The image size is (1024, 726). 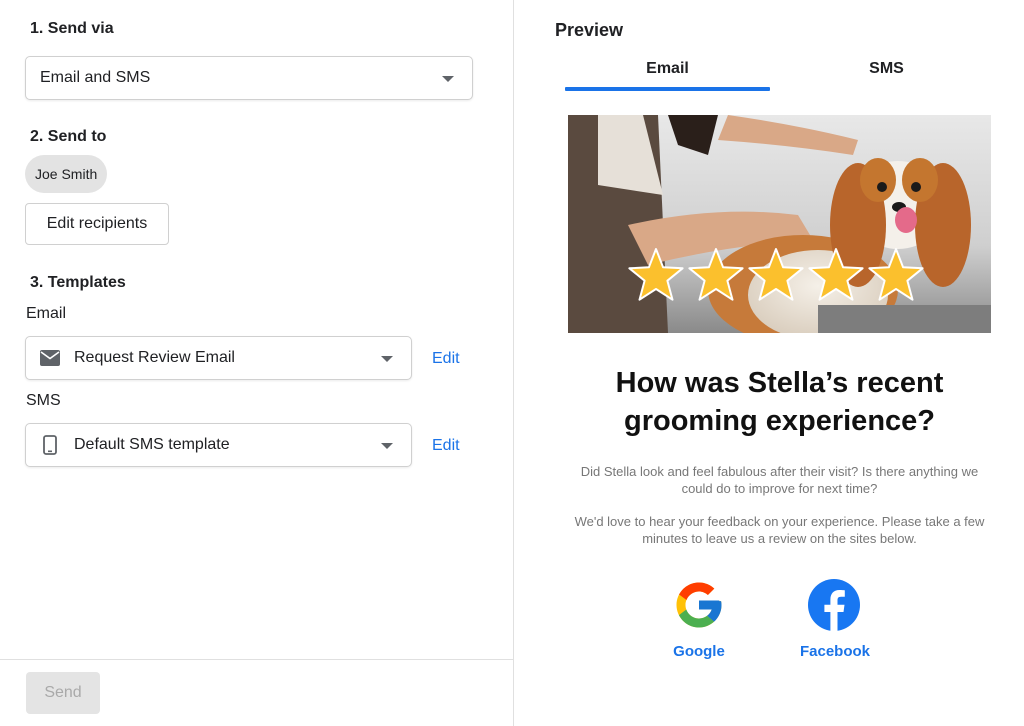 I want to click on email-template-value: Request Review Email, so click(x=154, y=357).